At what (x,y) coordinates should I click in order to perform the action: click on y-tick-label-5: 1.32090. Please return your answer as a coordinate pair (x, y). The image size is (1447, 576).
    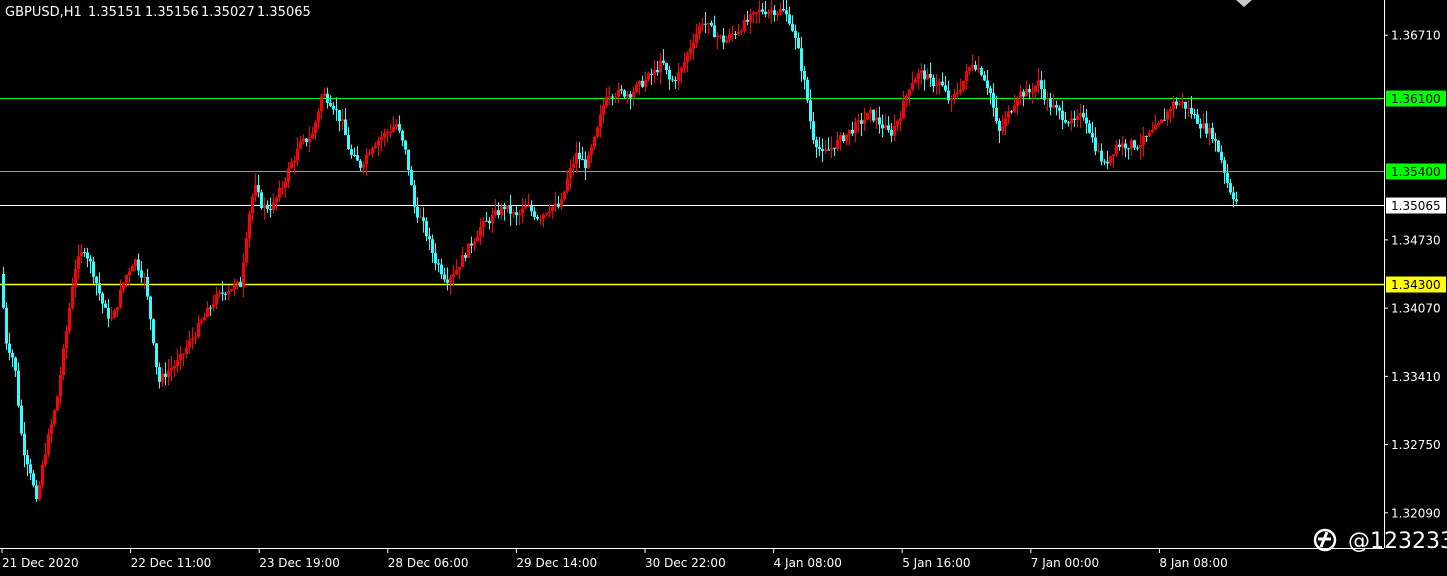
    Looking at the image, I should click on (1416, 513).